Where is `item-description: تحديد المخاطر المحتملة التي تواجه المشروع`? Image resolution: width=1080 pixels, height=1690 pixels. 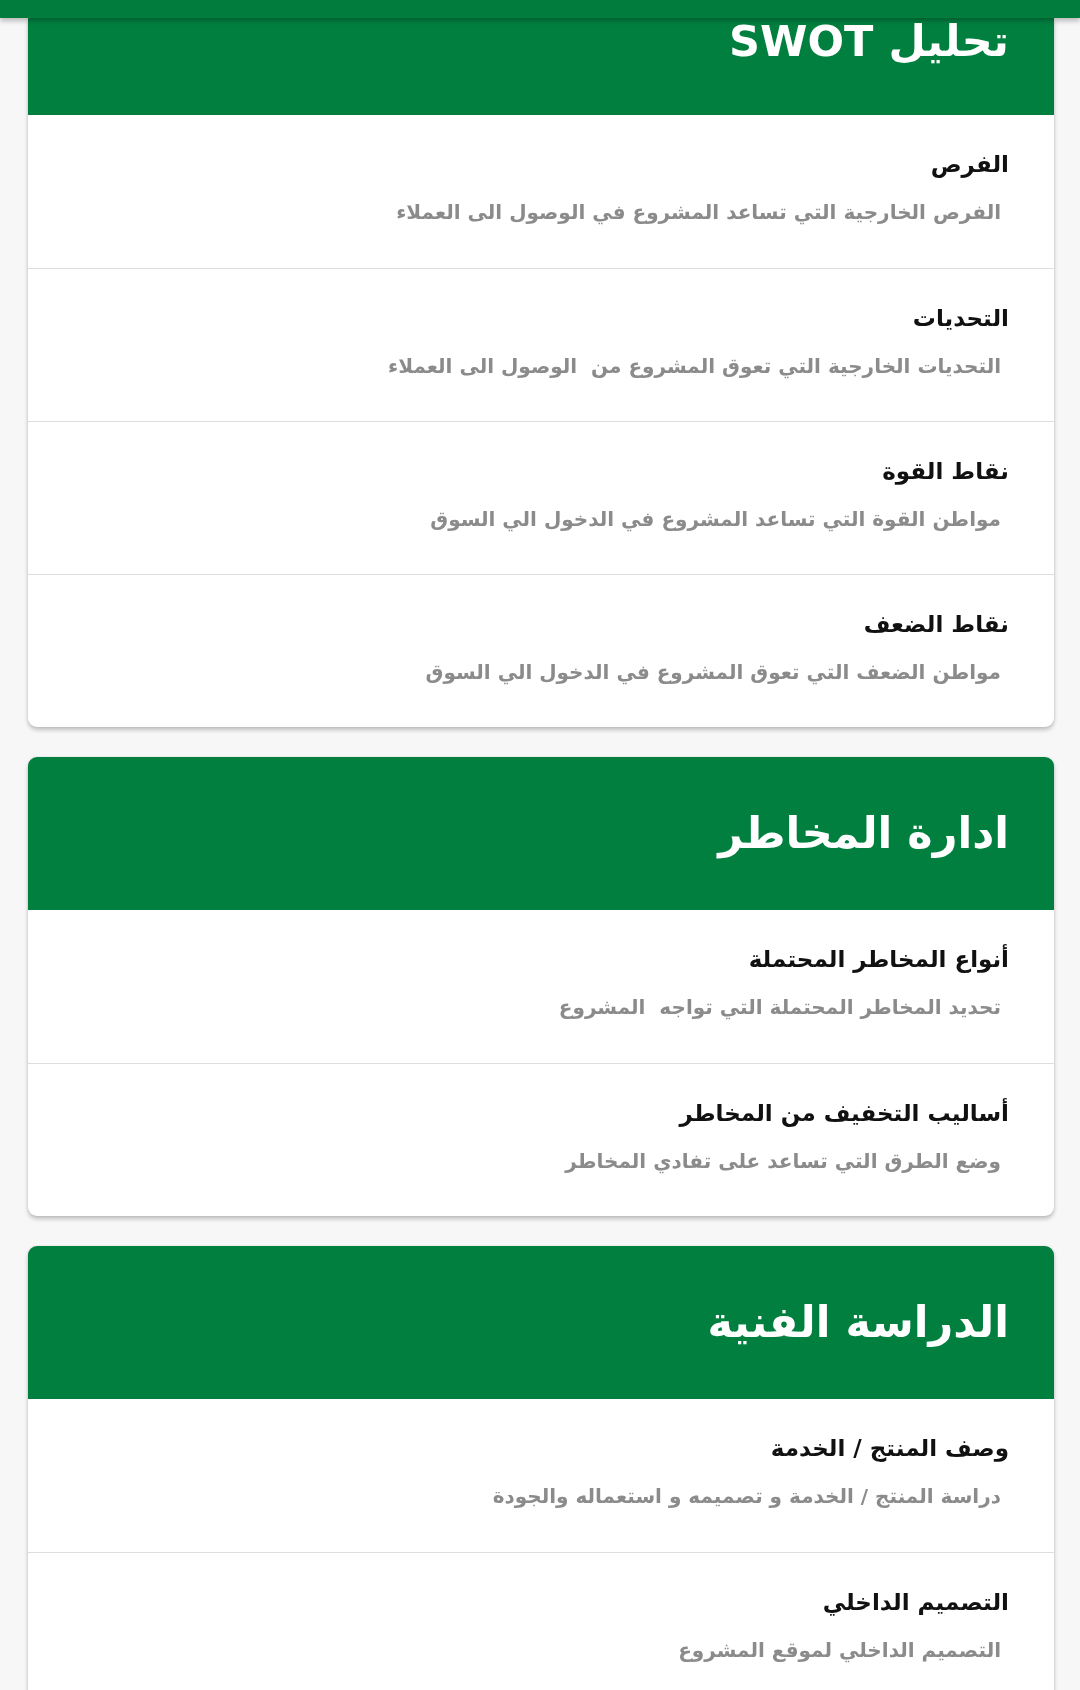 item-description: تحديد المخاطر المحتملة التي تواجه المشروع is located at coordinates (779, 1008).